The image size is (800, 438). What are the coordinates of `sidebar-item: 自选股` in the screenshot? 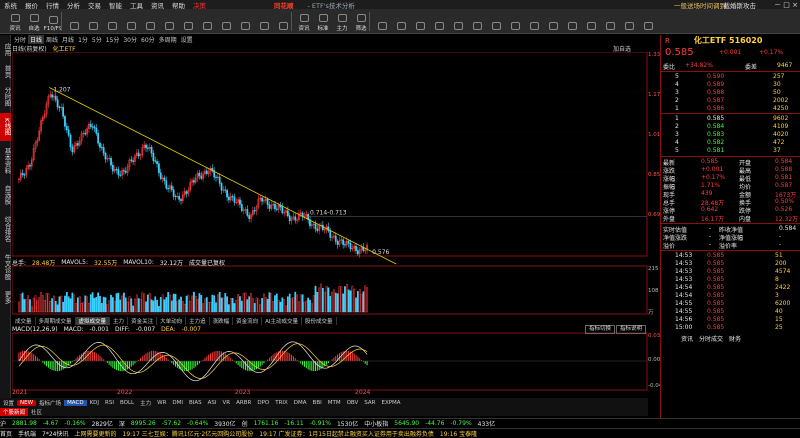 It's located at (5, 195).